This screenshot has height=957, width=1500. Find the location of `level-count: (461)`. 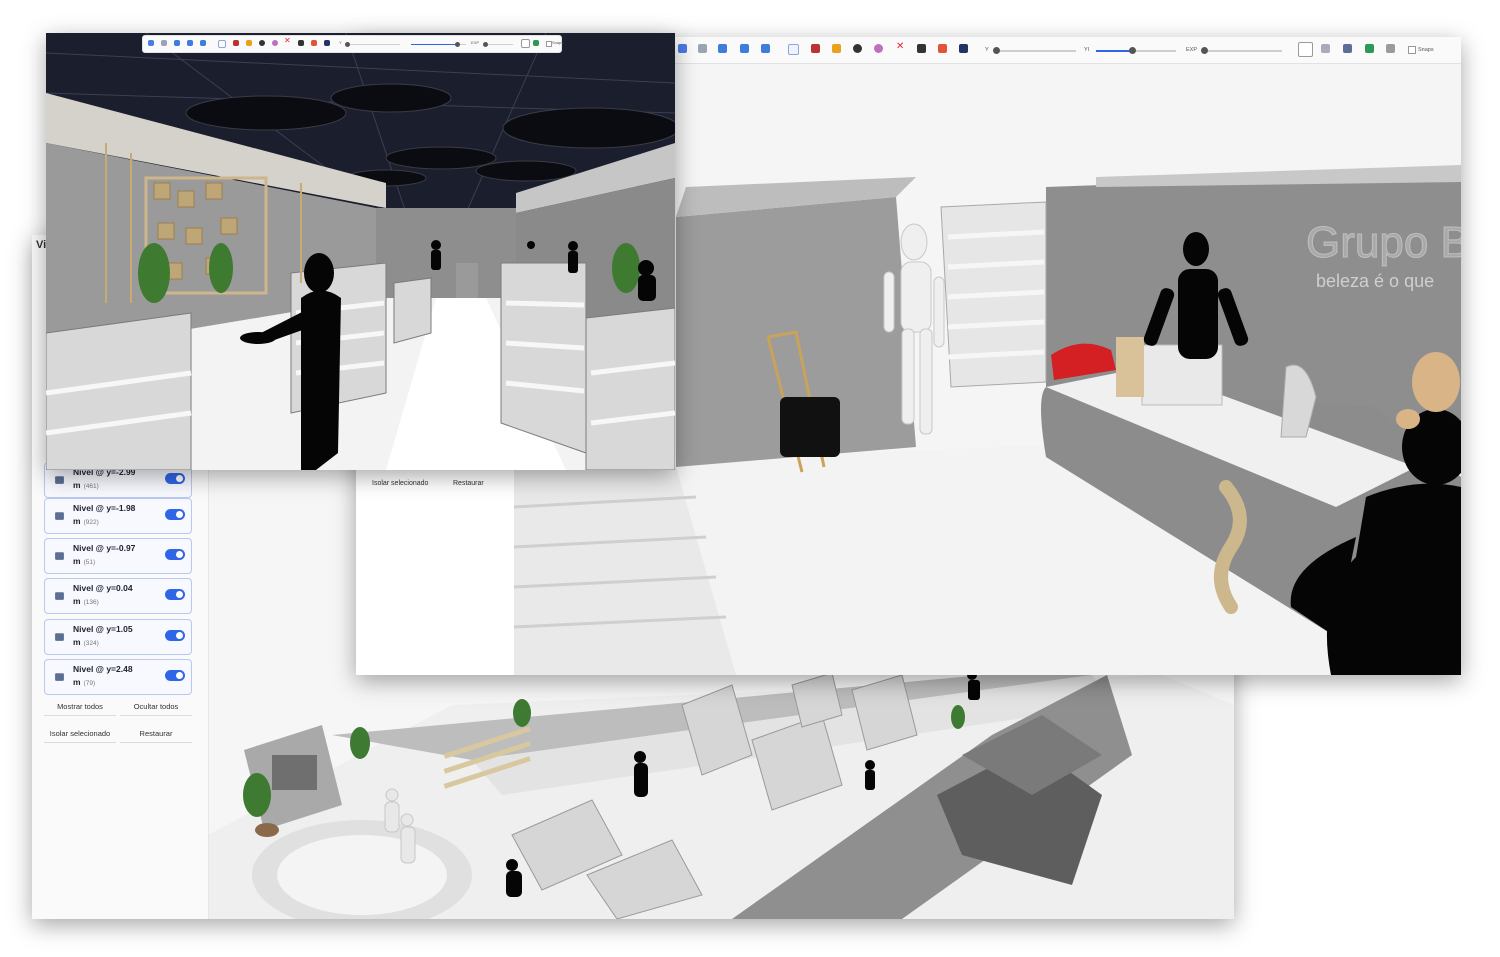

level-count: (461) is located at coordinates (91, 486).